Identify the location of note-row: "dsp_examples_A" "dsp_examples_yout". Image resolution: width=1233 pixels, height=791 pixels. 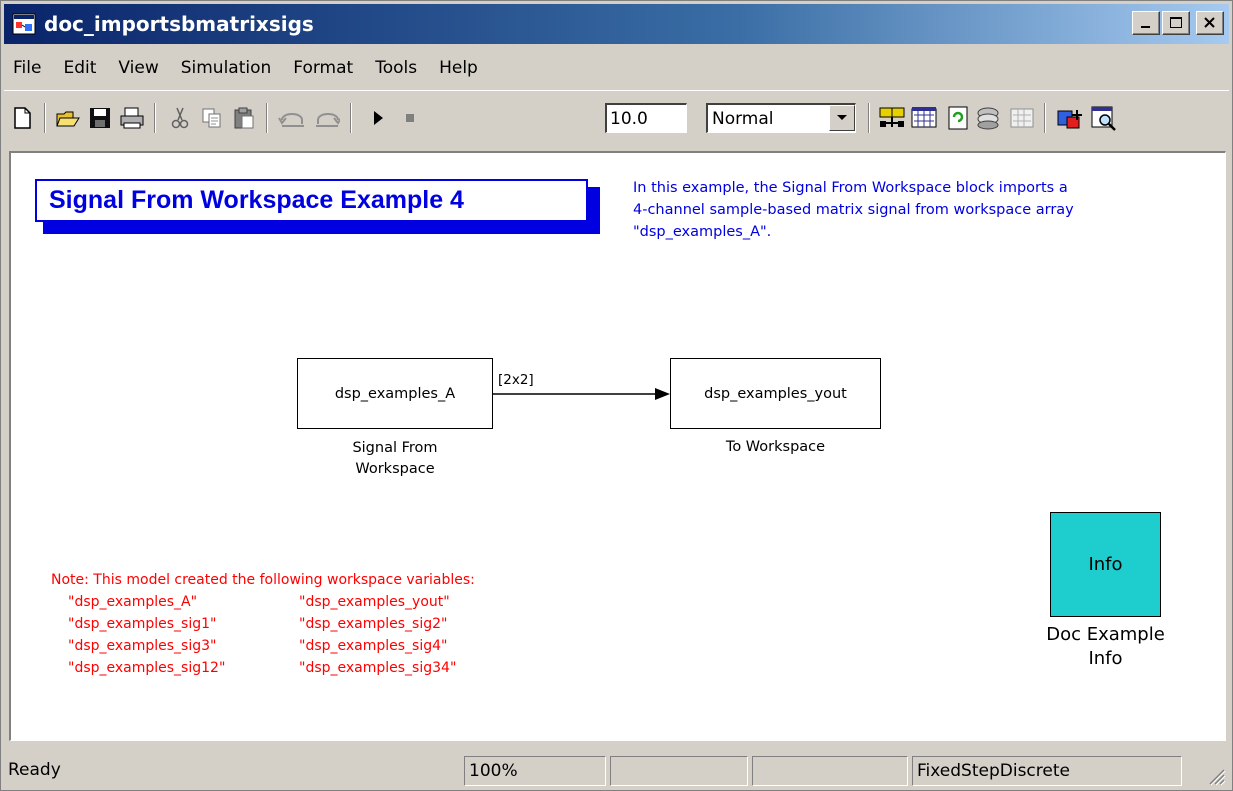
(263, 602).